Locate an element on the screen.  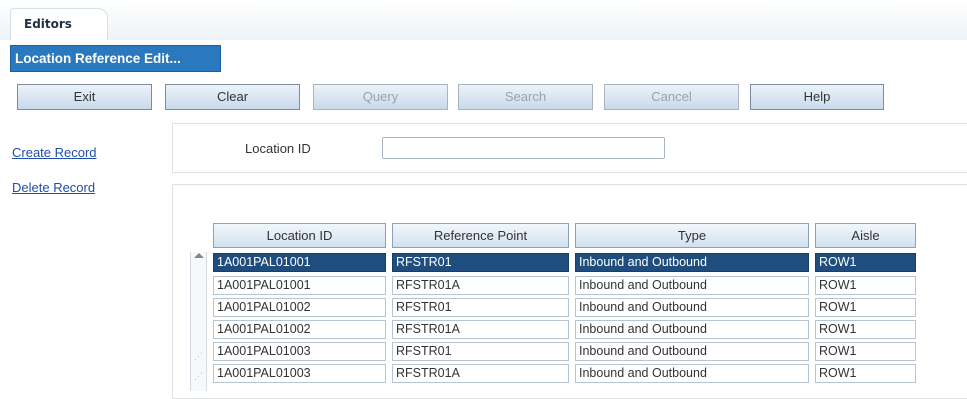
cancel-button: Cancel is located at coordinates (671, 97).